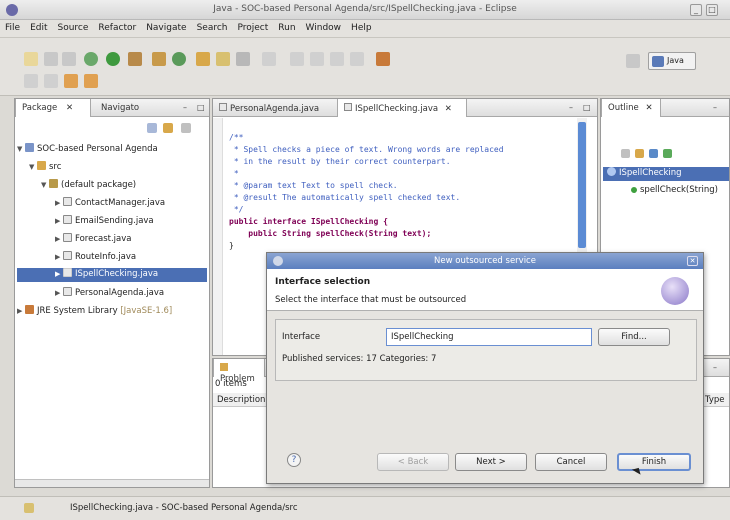 The width and height of the screenshot is (730, 520). I want to click on maximize-icon: □, so click(712, 10).